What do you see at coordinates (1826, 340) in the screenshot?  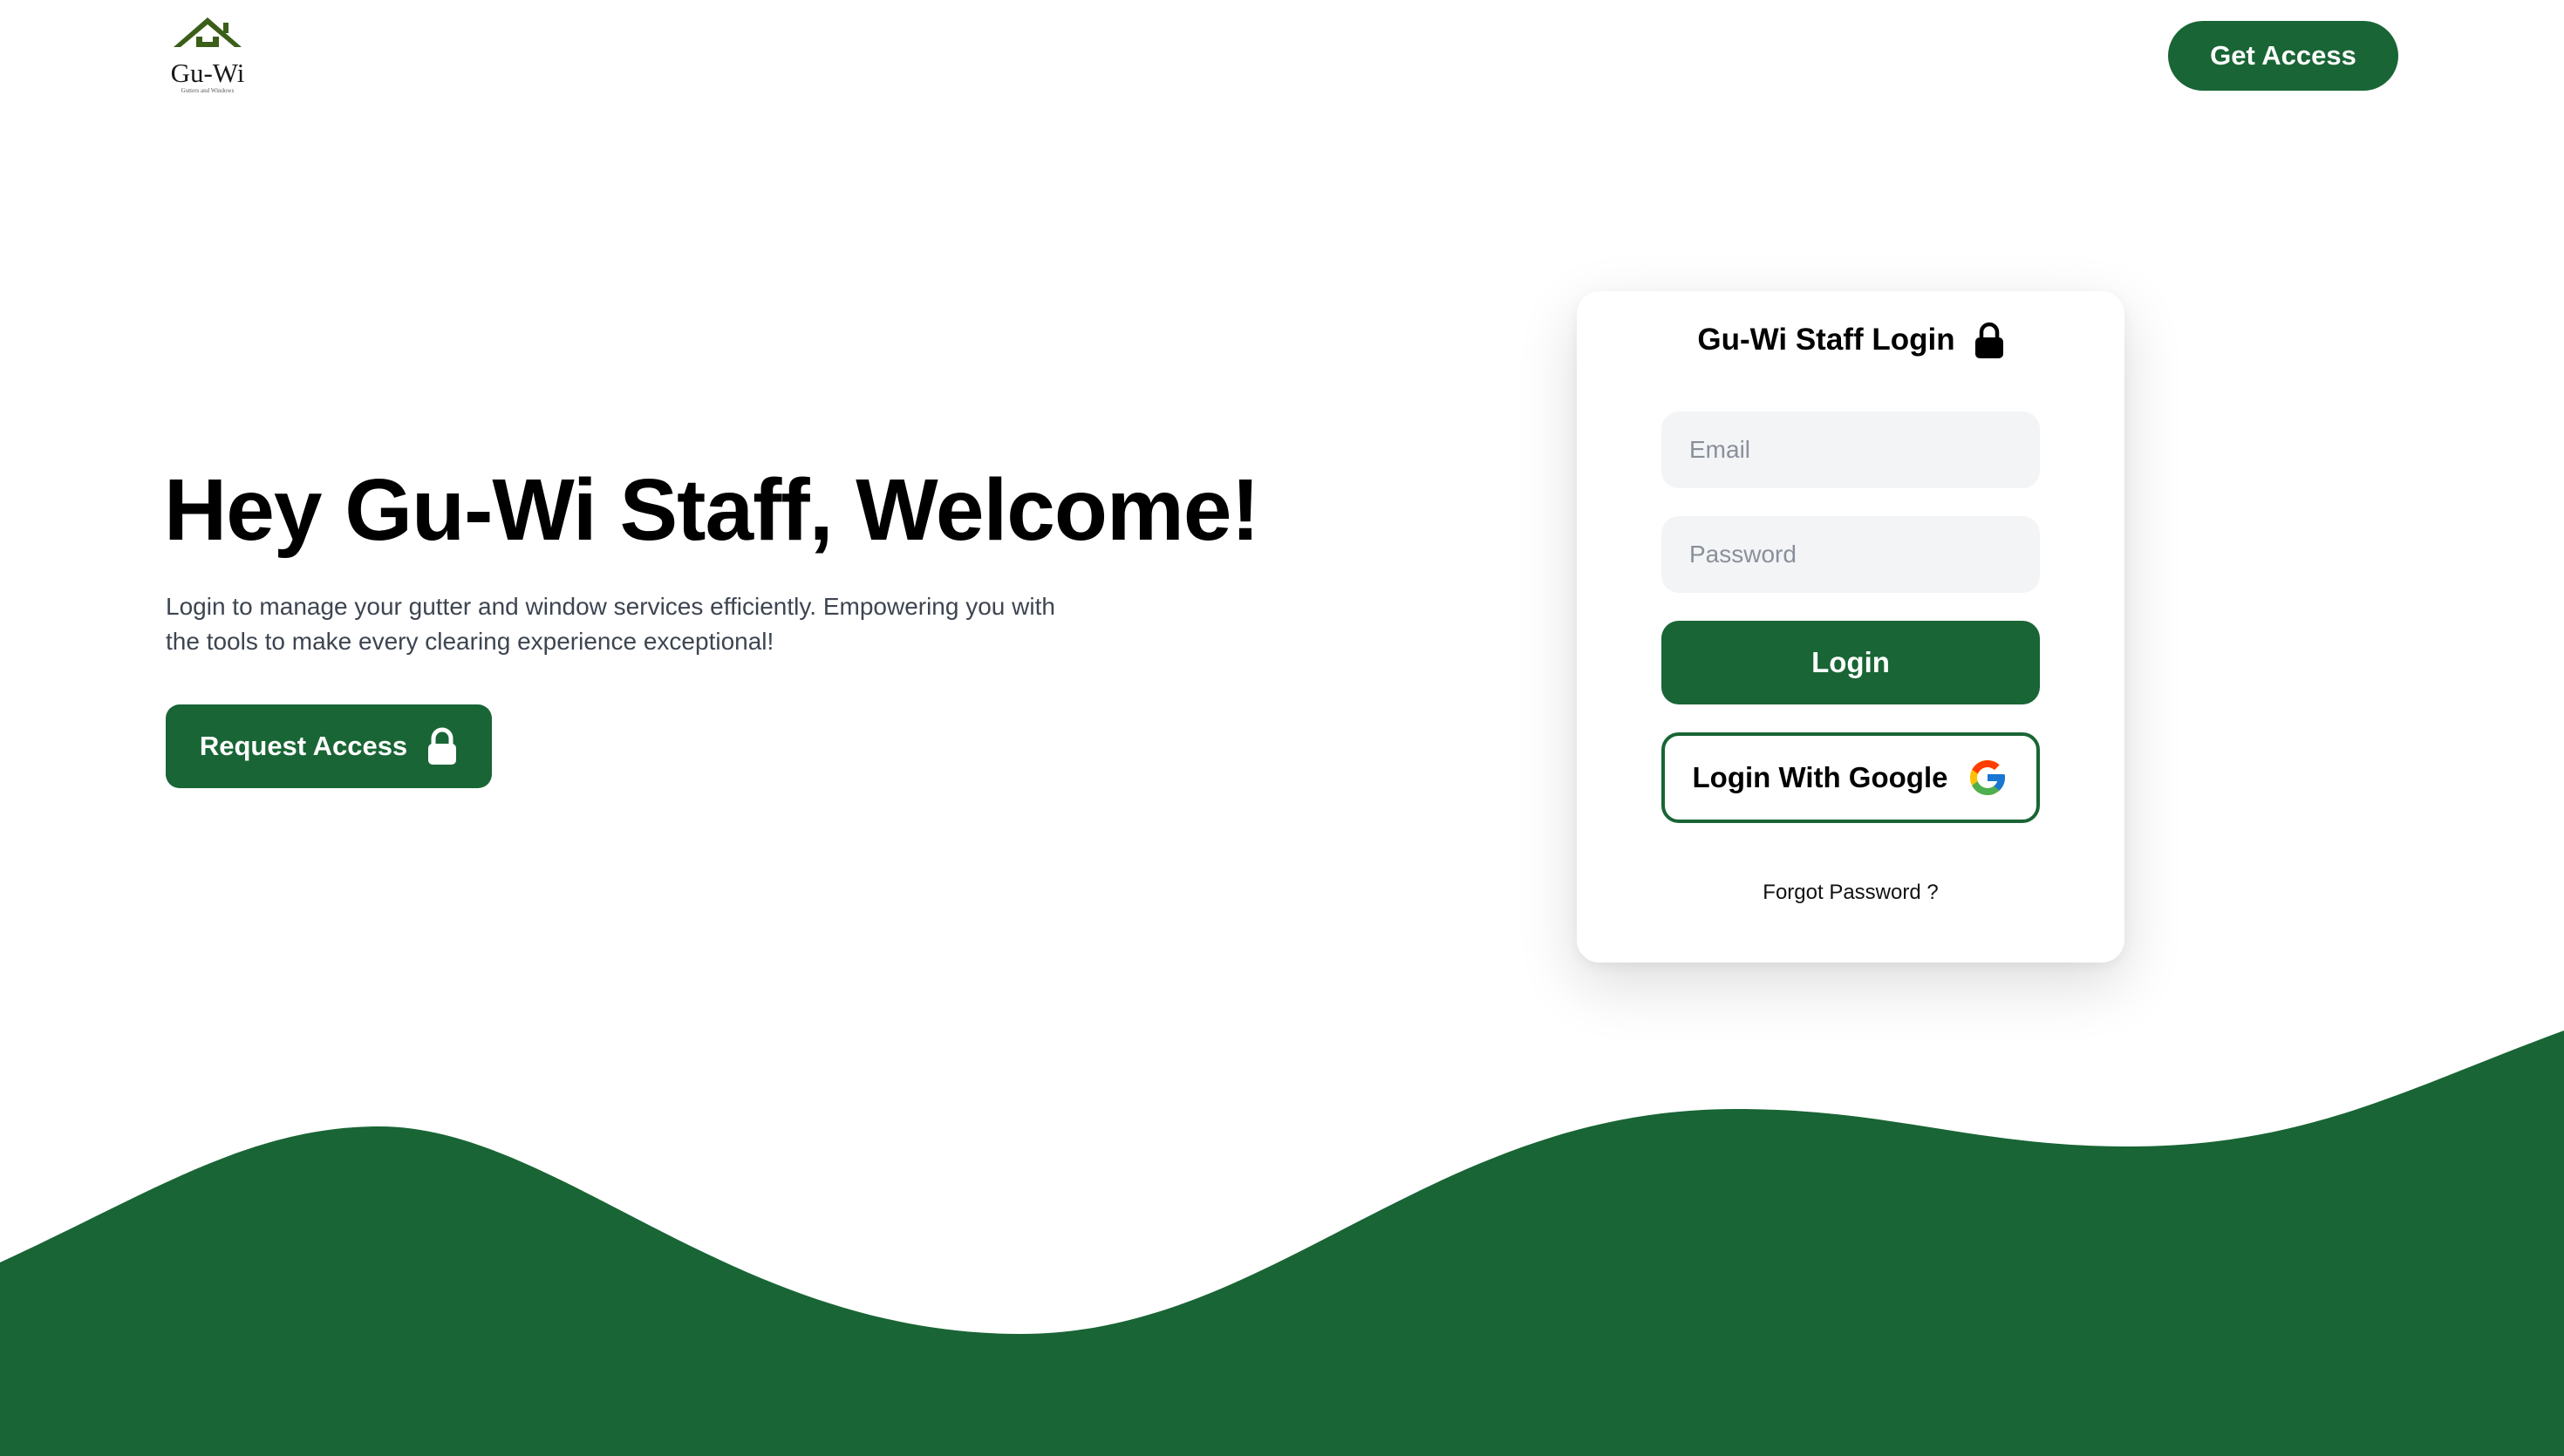 I see `login-card-title-text: Gu-Wi Staff Login` at bounding box center [1826, 340].